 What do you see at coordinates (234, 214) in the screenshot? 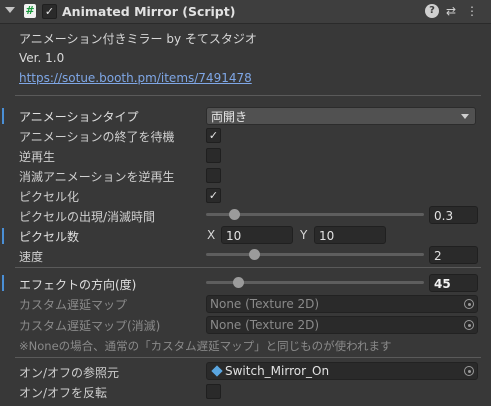
I see `pixel-time-slider-thumb` at bounding box center [234, 214].